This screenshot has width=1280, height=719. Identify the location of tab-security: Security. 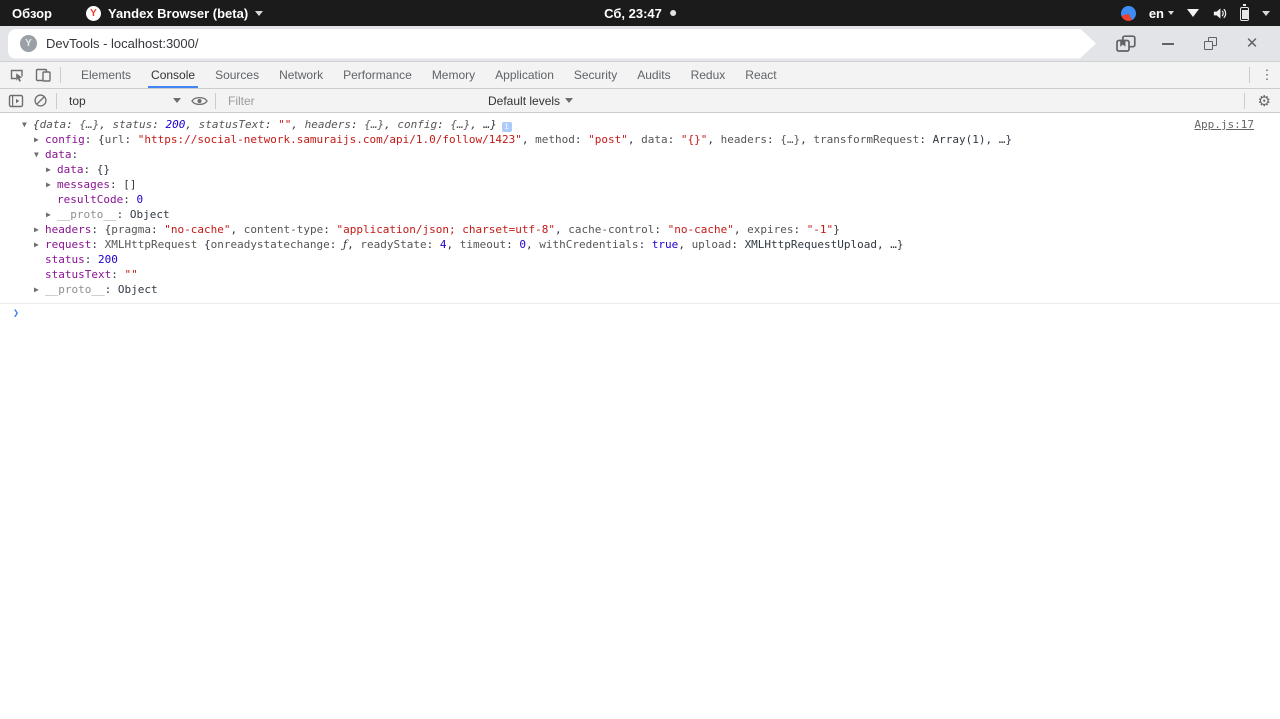
(595, 75).